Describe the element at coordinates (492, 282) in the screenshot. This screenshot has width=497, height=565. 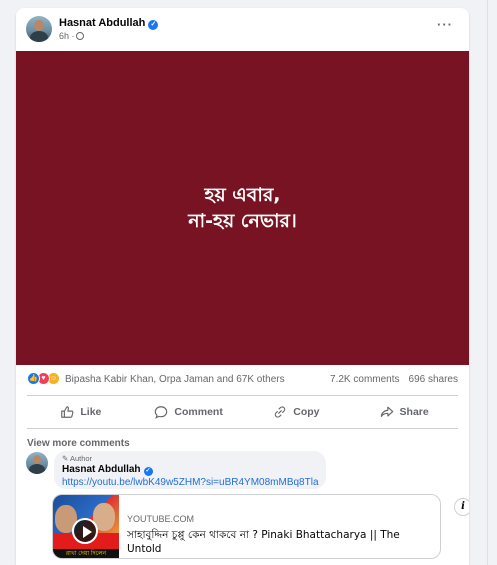
I see `scrollbar-gutter` at that location.